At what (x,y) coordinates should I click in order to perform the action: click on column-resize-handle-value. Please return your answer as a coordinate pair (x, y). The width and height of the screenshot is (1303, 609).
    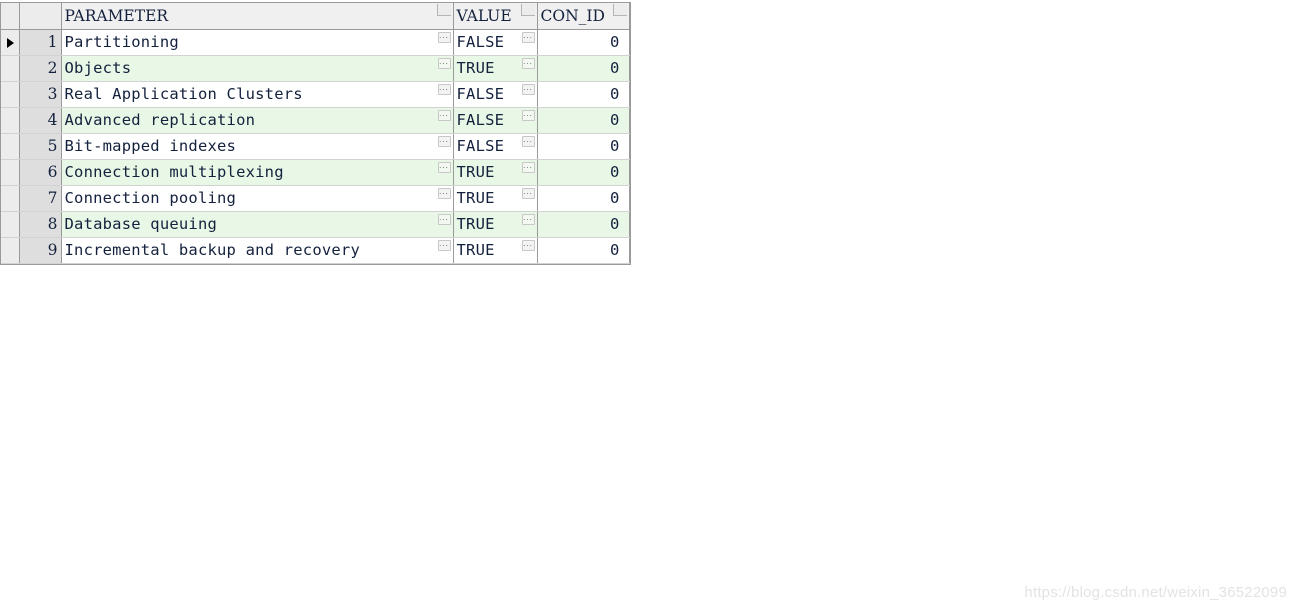
    Looking at the image, I should click on (527, 10).